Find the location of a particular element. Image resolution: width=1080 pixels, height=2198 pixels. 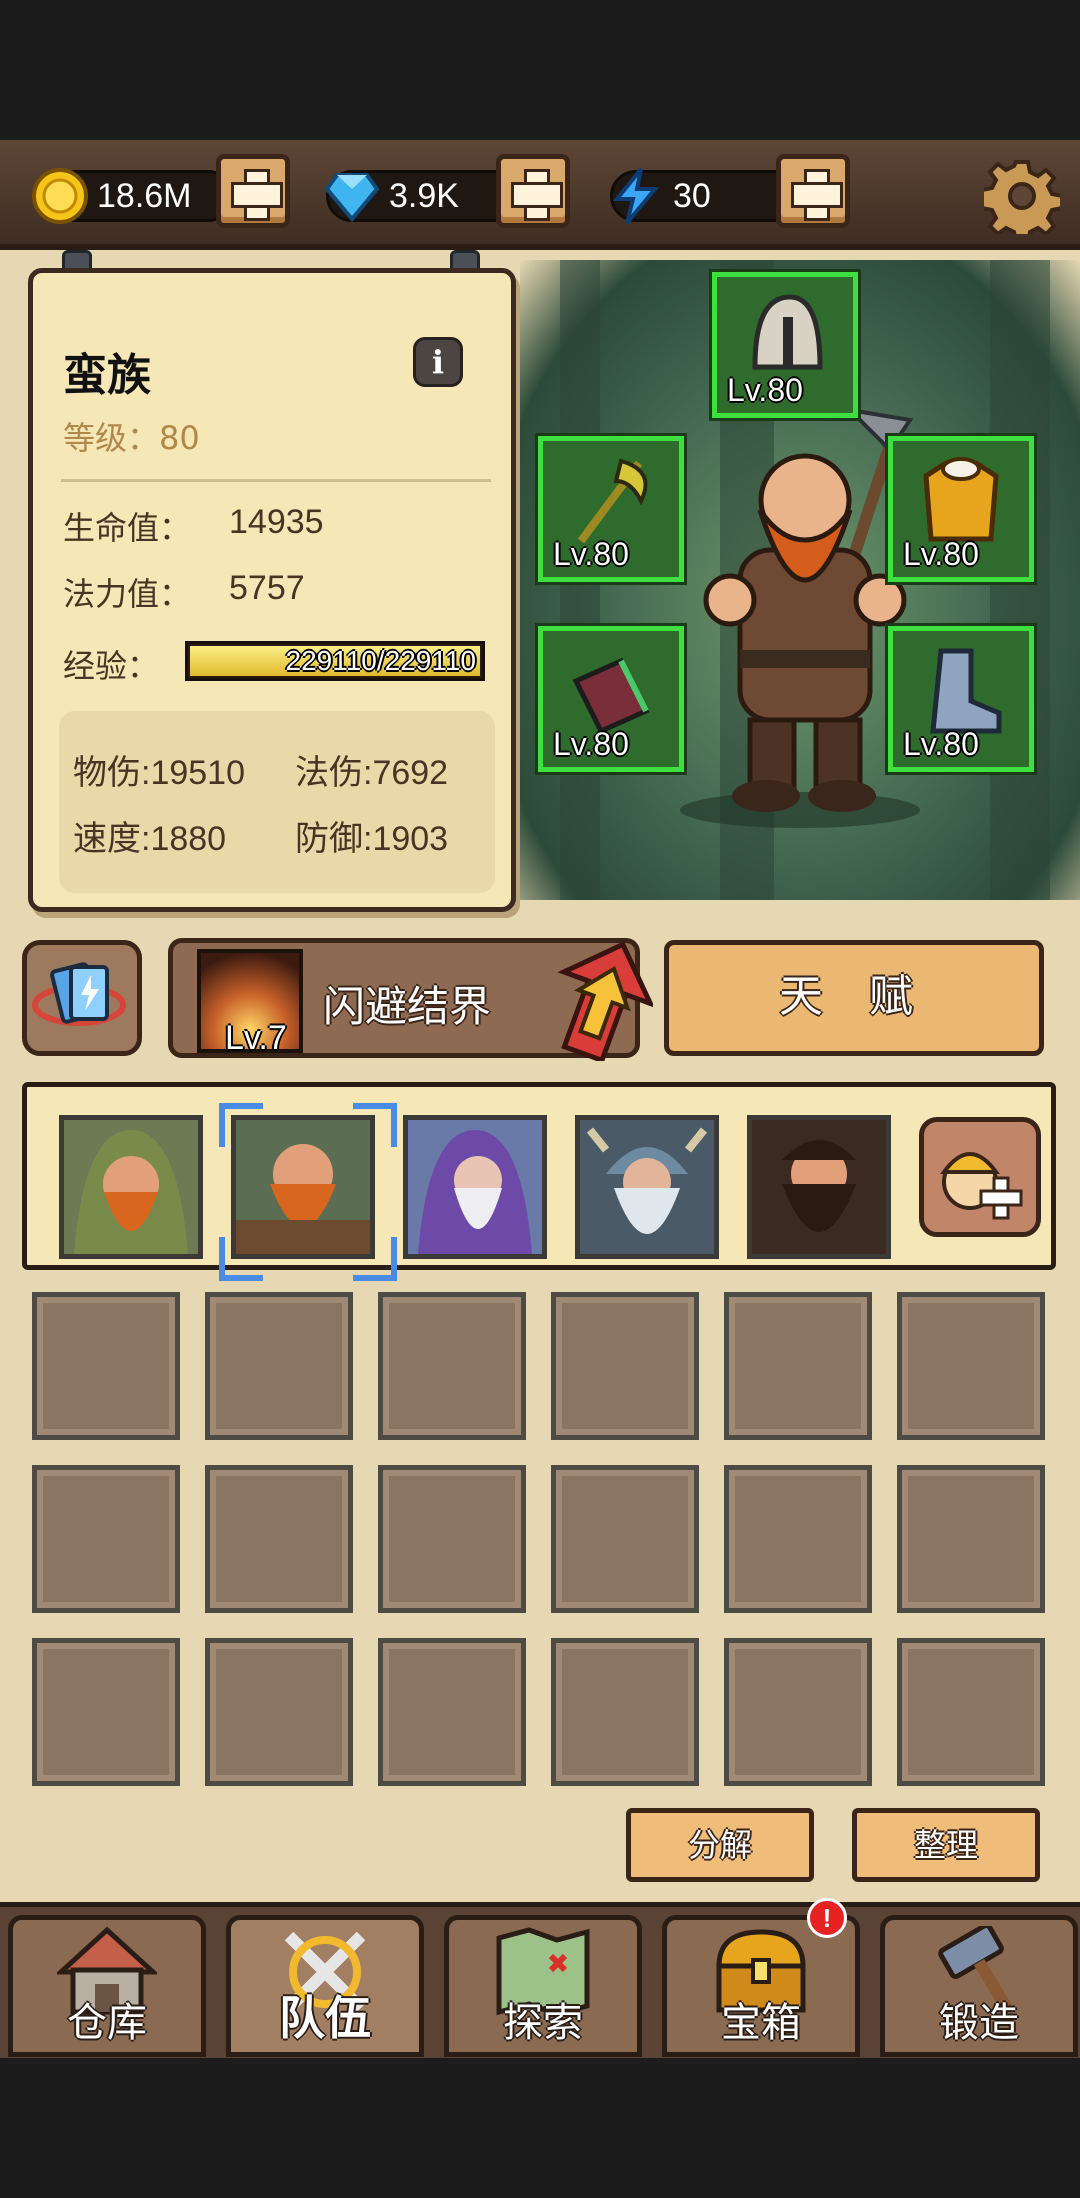

equip-slot-boots: Lv.80 is located at coordinates (961, 699).